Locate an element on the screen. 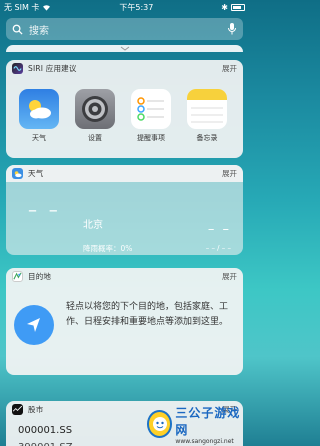 Image resolution: width=320 pixels, height=446 pixels. carrier-label: 无 SIM 卡 is located at coordinates (22, 7).